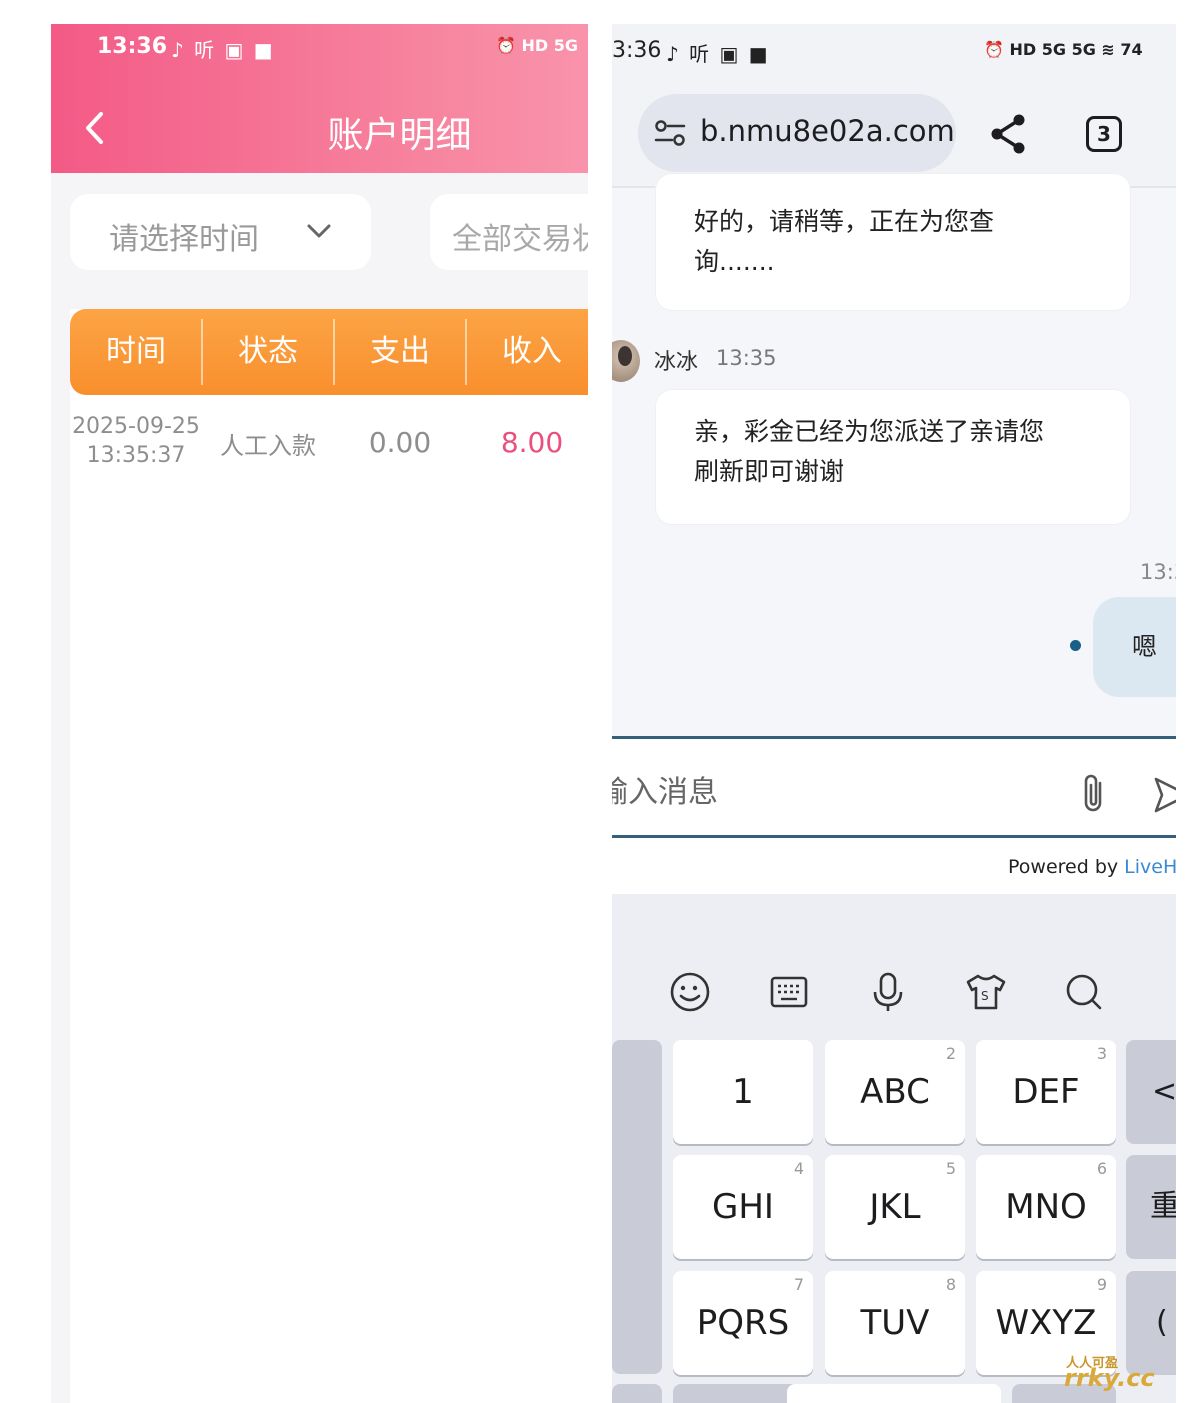  What do you see at coordinates (1063, 49) in the screenshot?
I see `status-bar-signal-icons: ⏰ HD 5G 5G ≋ 74` at bounding box center [1063, 49].